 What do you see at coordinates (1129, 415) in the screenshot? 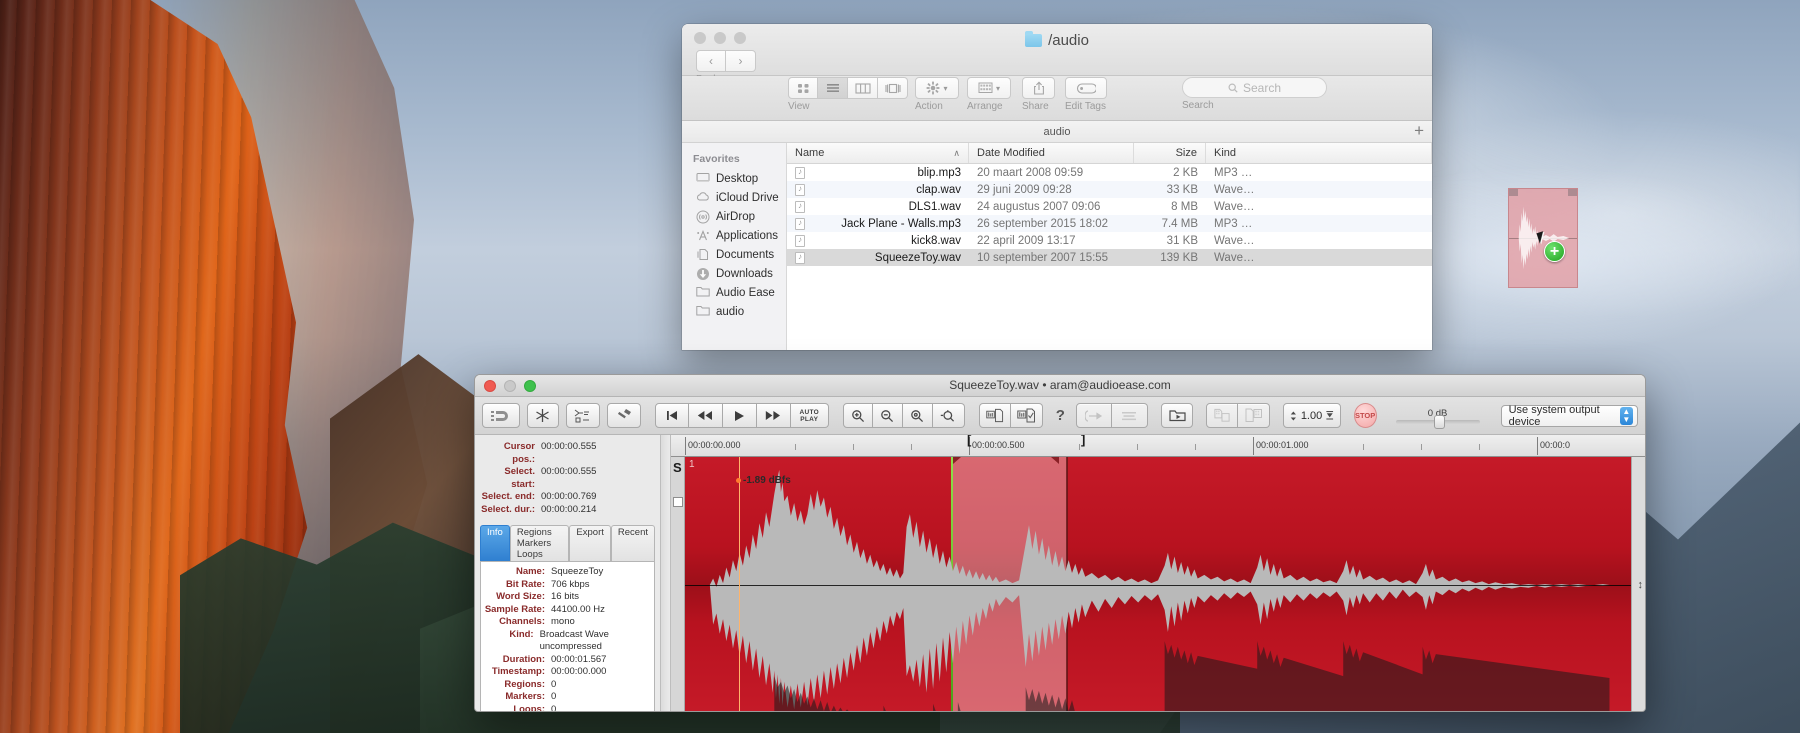
I see `list-tool-icon` at bounding box center [1129, 415].